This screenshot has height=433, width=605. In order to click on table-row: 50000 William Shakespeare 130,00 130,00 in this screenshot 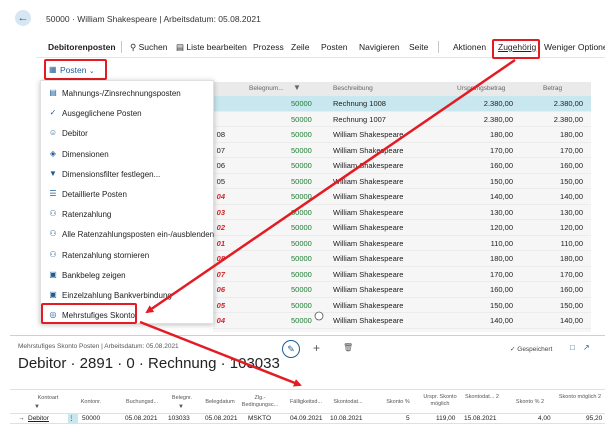, I will do `click(402, 212)`.